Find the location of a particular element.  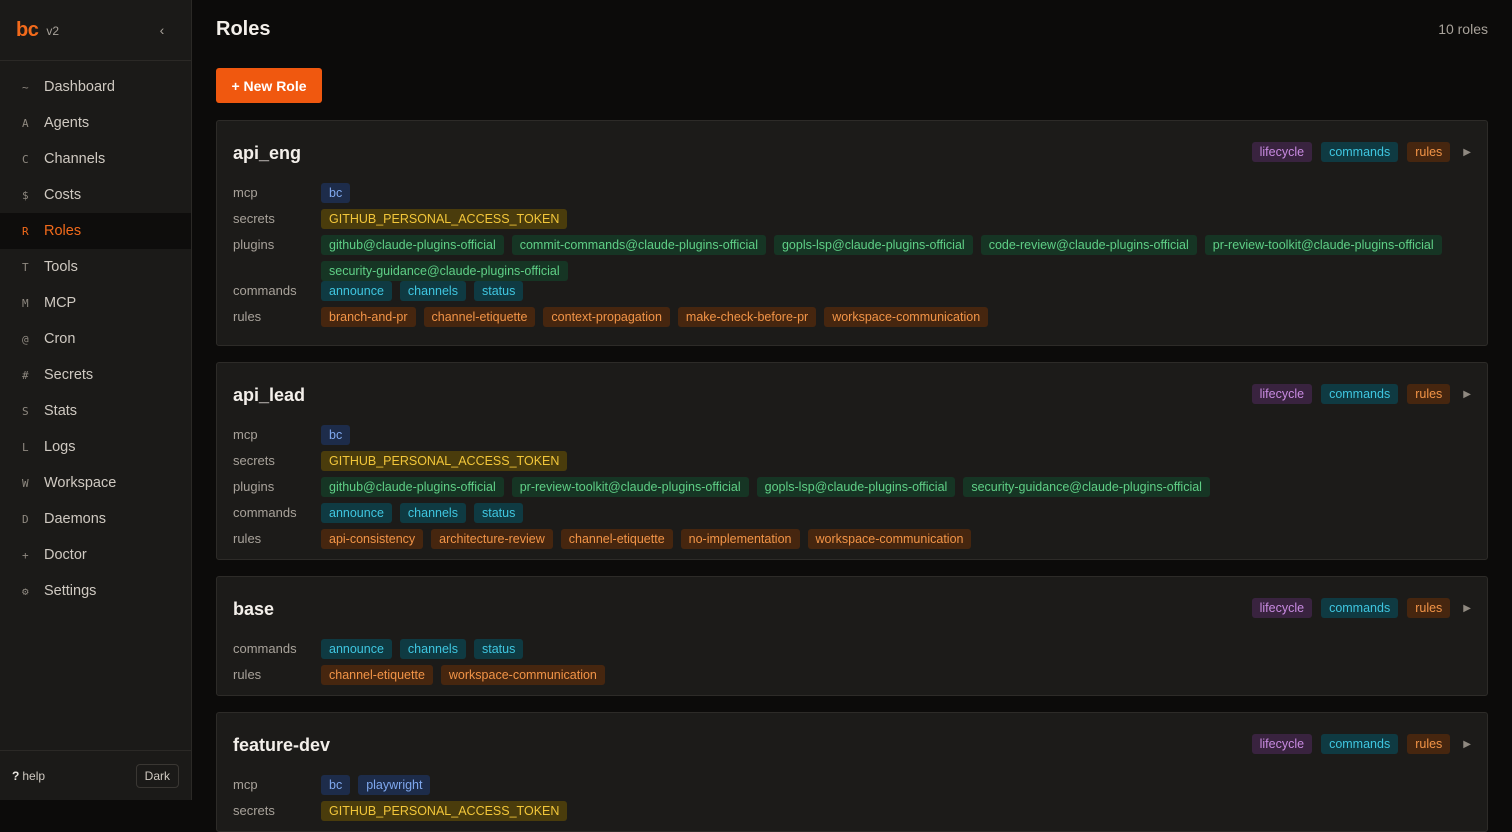

sidebar-item-mcp: M MCP is located at coordinates (95, 303).